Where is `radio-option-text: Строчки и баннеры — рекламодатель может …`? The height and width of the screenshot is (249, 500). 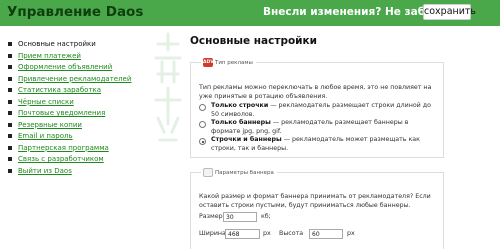
radio-option-text: Строчки и баннеры — рекламодатель может … is located at coordinates (323, 144).